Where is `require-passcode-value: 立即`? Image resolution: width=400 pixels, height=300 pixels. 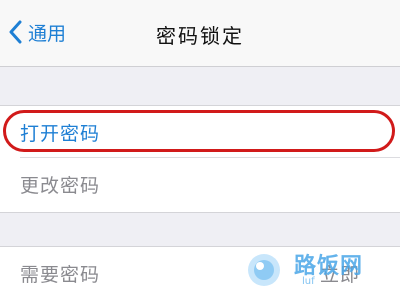
require-passcode-value: 立即 is located at coordinates (339, 274).